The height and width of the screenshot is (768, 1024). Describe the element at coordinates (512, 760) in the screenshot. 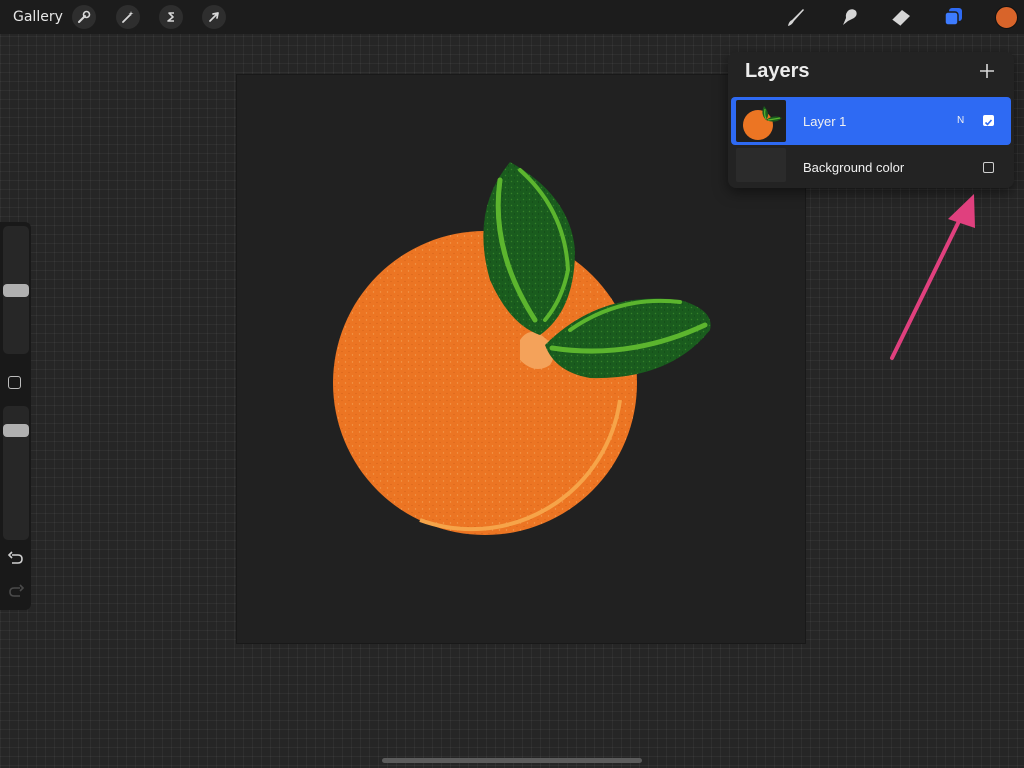

I see `home-indicator` at that location.